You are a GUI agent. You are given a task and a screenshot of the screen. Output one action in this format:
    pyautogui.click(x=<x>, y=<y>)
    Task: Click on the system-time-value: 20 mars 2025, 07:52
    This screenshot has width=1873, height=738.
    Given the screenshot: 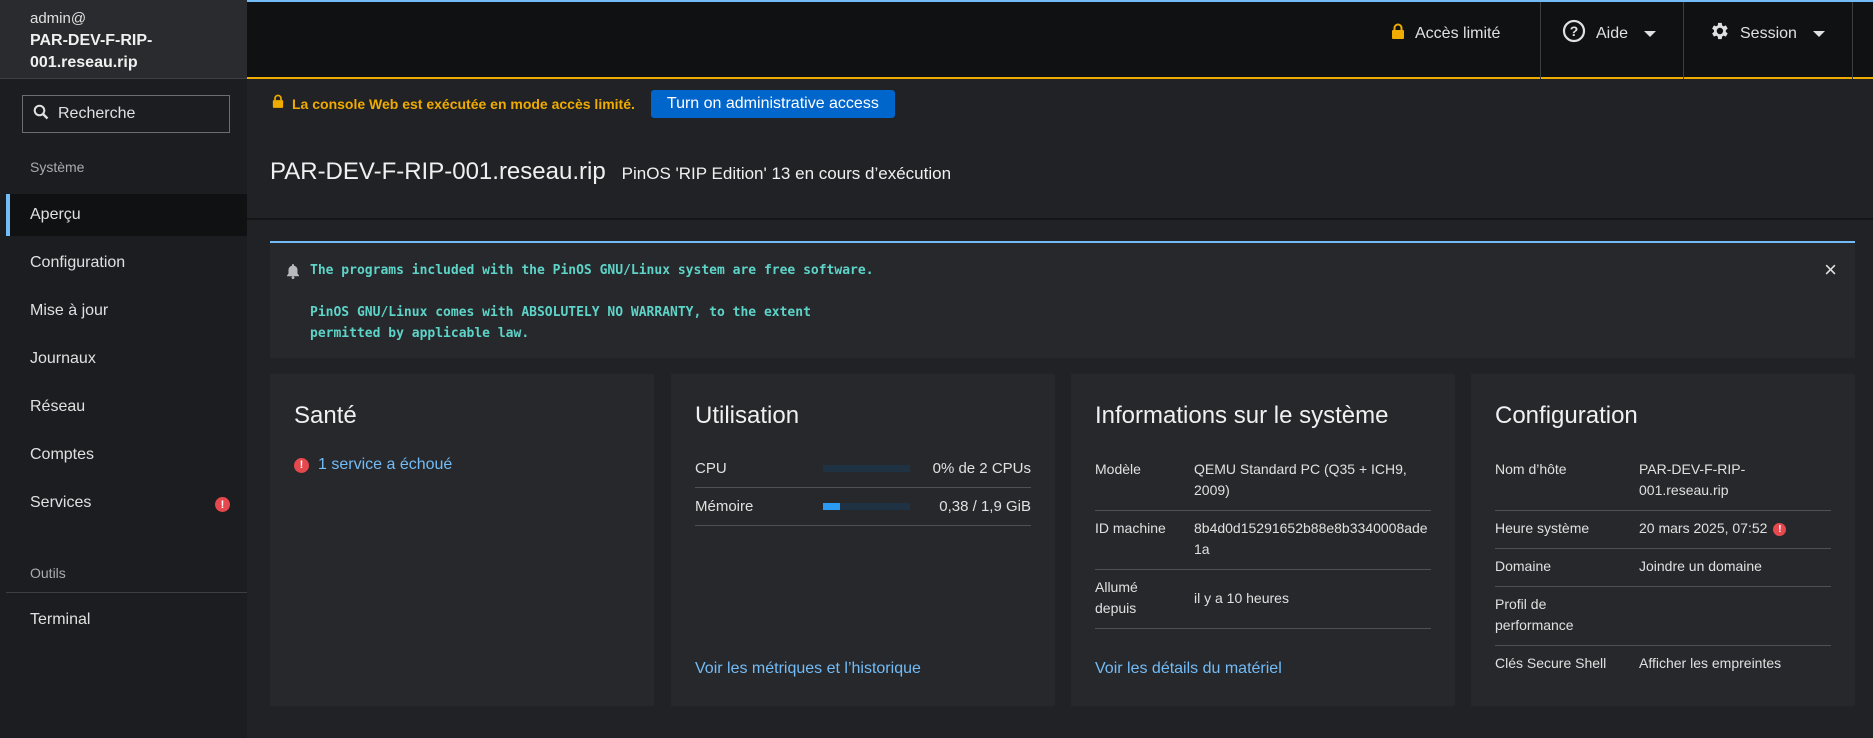 What is the action you would take?
    pyautogui.click(x=1703, y=528)
    